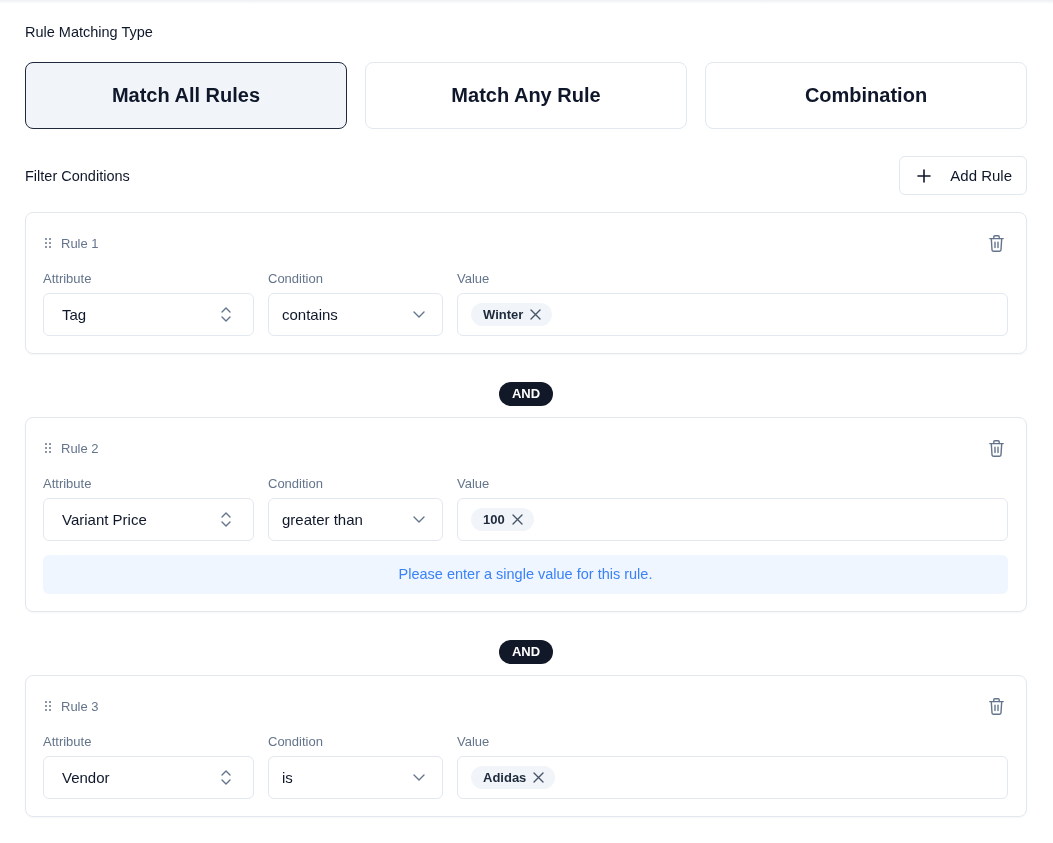  I want to click on attribute-select: Vendor, so click(148, 777).